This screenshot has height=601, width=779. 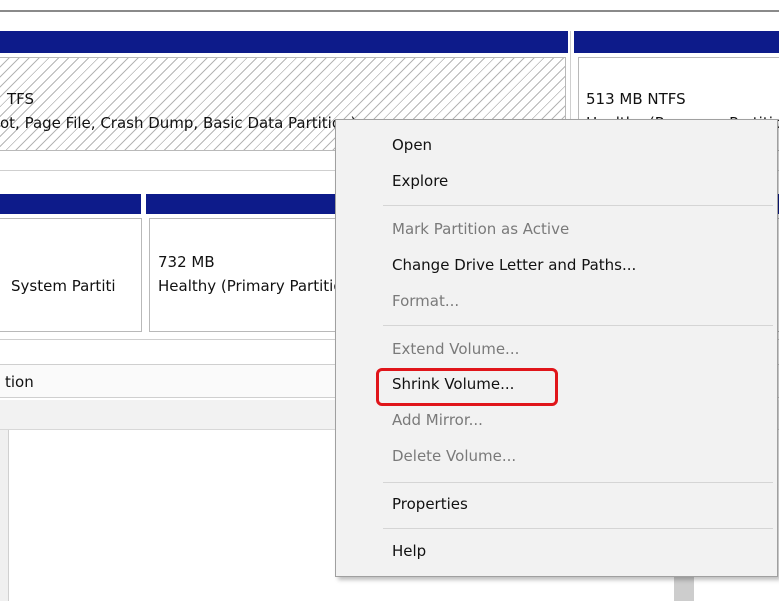 I want to click on partition-732mb-status: Healthy (Primary Partition), so click(x=258, y=286).